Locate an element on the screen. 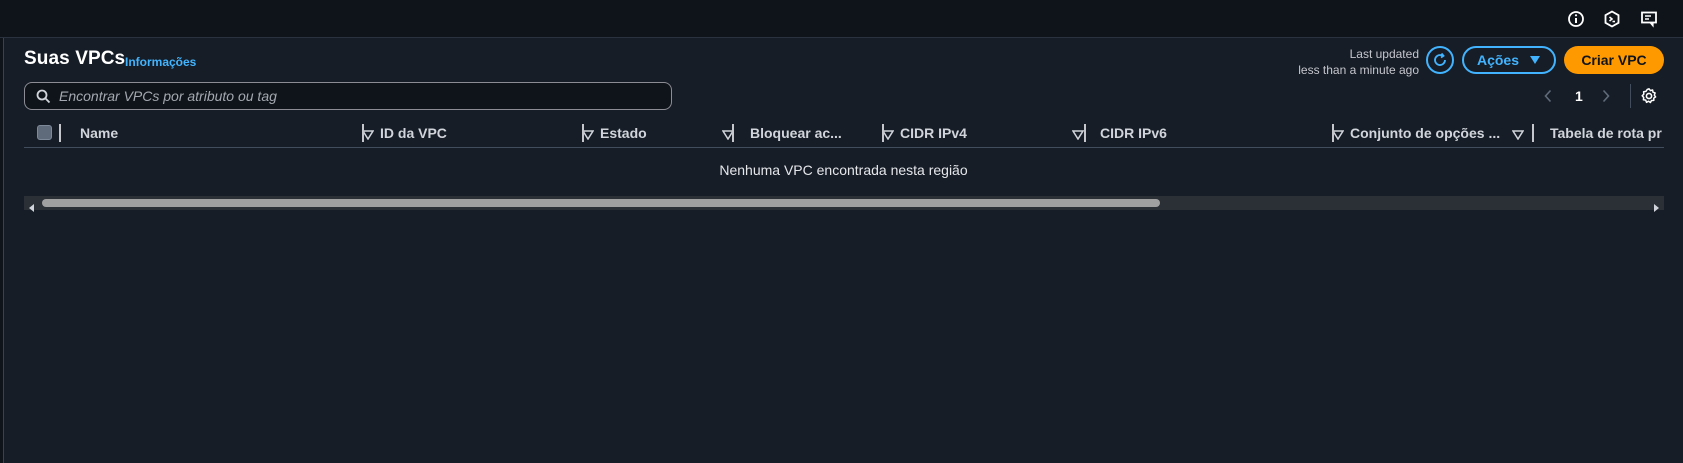 This screenshot has height=463, width=1683. gear-icon is located at coordinates (1649, 96).